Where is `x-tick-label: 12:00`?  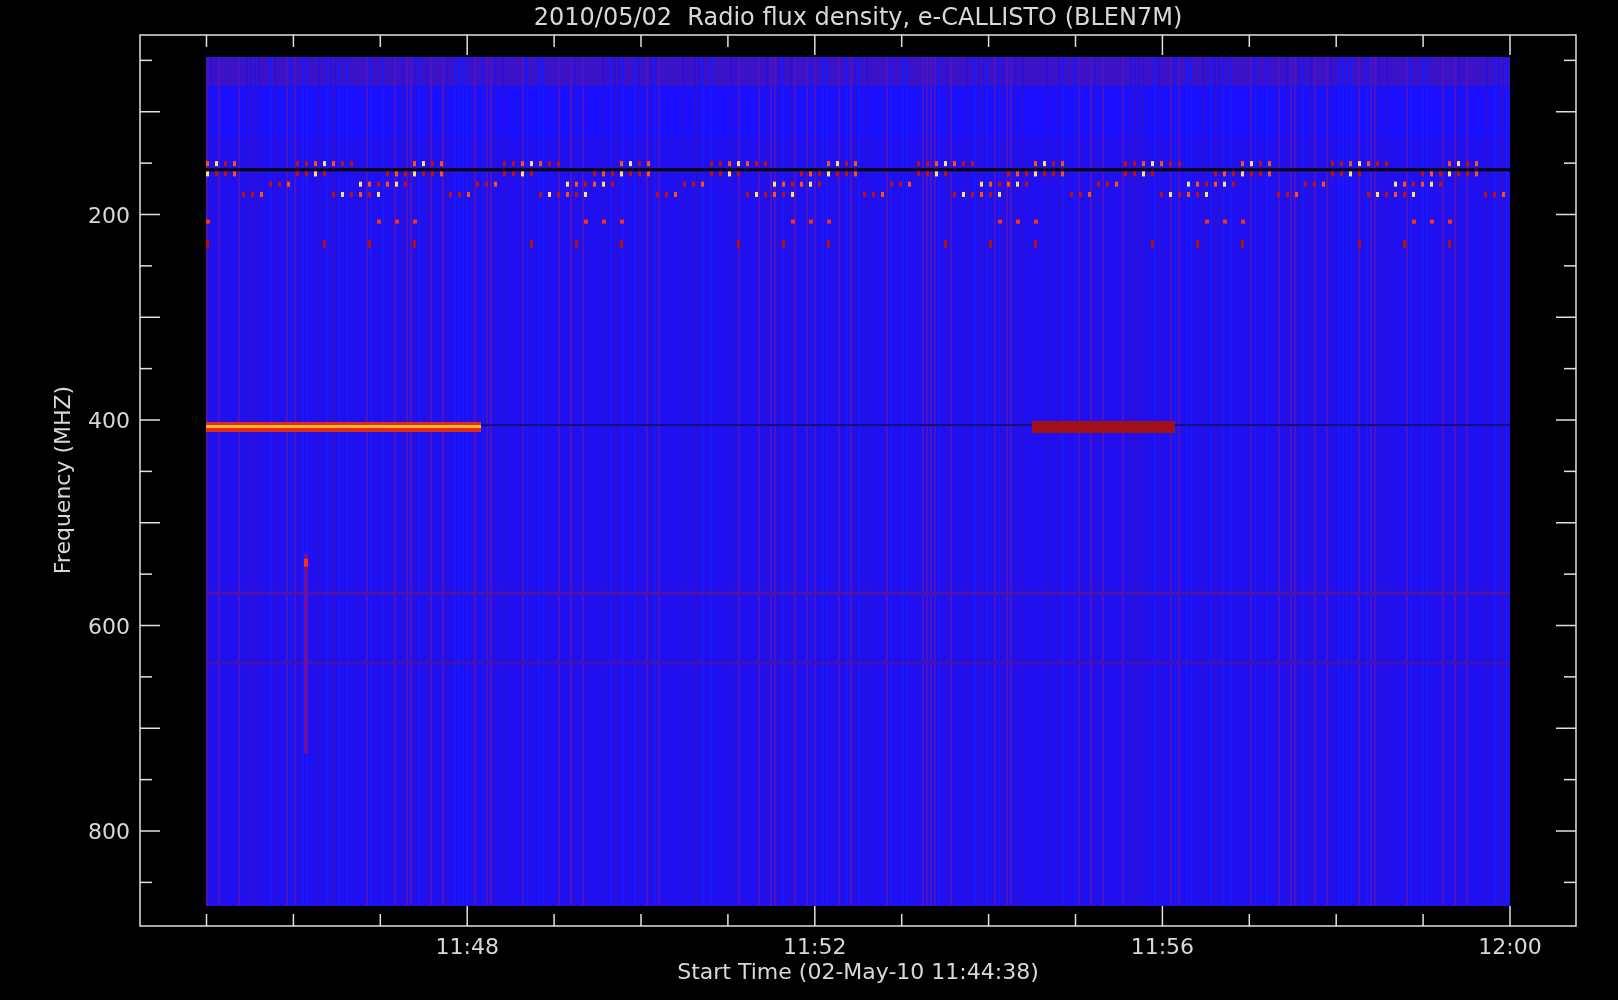 x-tick-label: 12:00 is located at coordinates (1510, 946).